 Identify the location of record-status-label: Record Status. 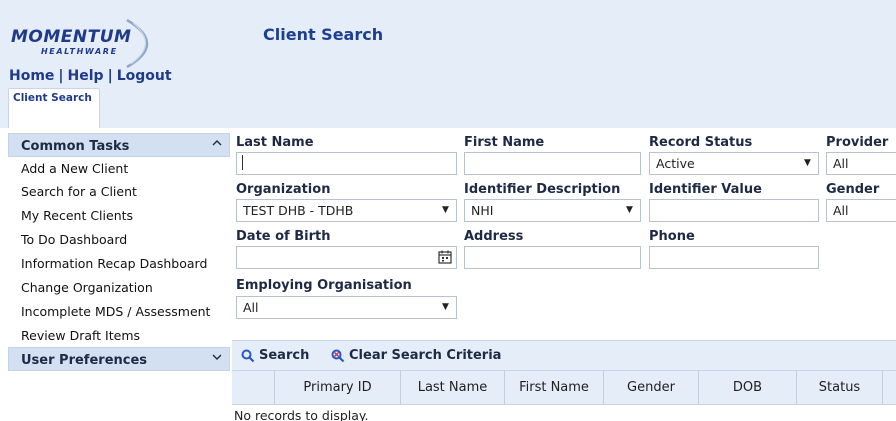
(701, 142).